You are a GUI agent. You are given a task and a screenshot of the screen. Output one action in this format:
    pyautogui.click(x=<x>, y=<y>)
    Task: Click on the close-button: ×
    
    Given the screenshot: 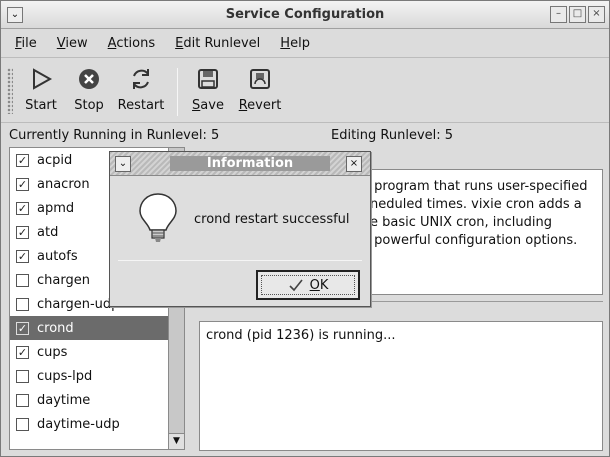 What is the action you would take?
    pyautogui.click(x=596, y=14)
    